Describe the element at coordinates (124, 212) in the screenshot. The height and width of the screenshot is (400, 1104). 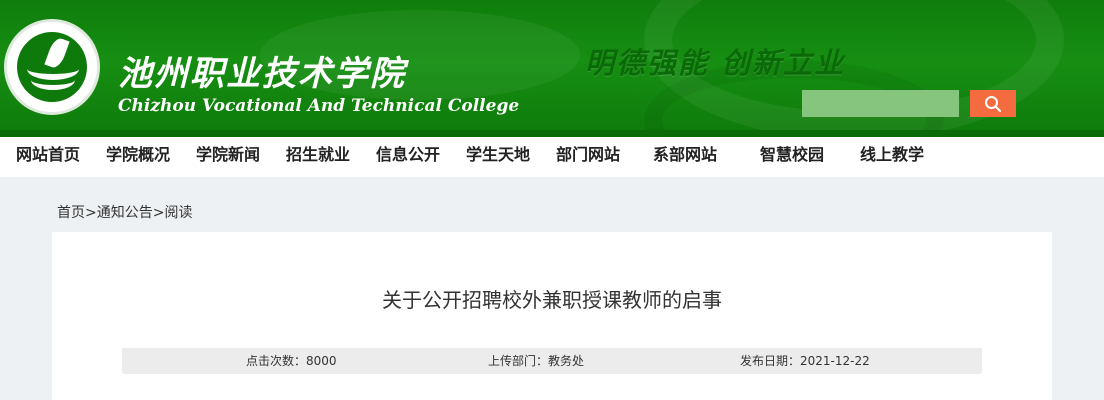
I see `breadcrumb: 首页>通知公告>阅读` at that location.